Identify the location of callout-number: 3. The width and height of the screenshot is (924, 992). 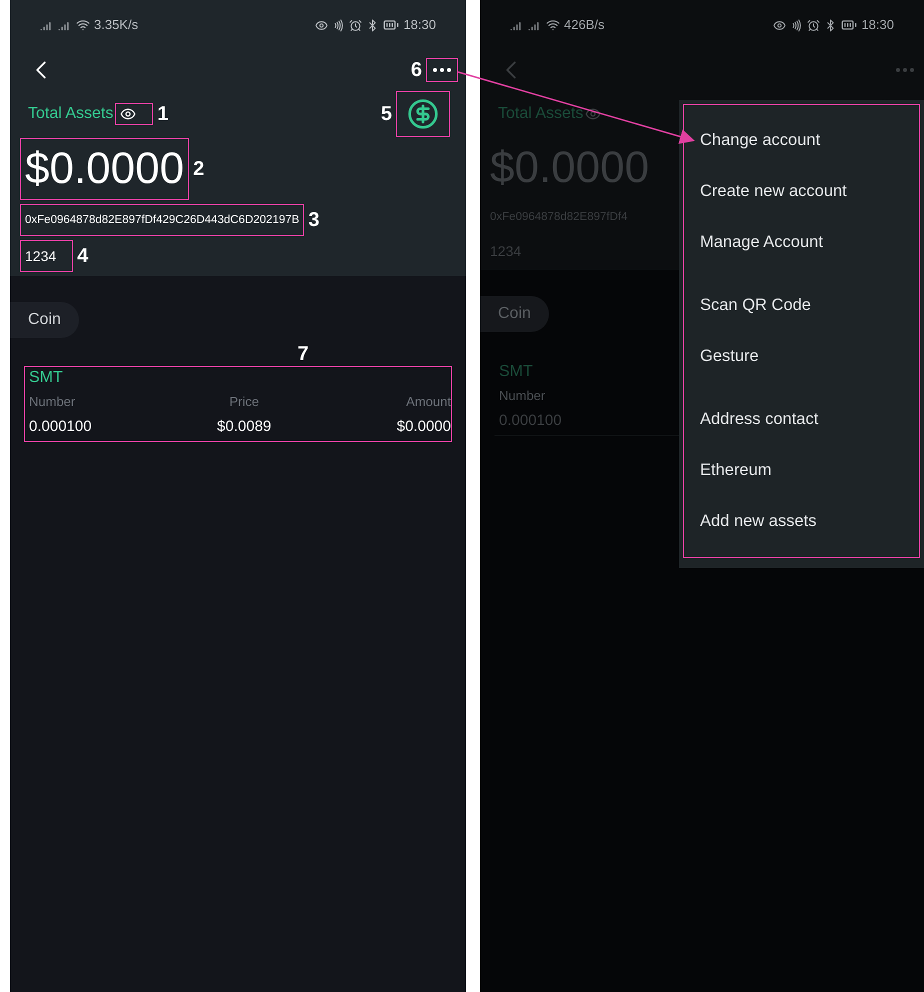
(314, 220).